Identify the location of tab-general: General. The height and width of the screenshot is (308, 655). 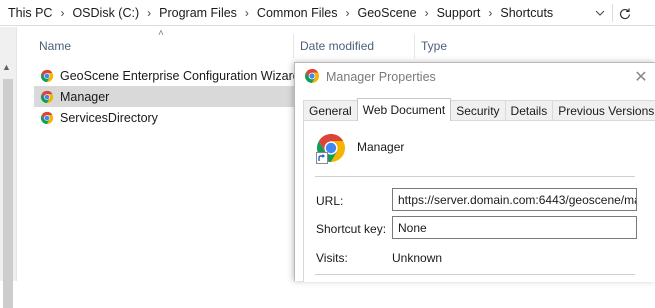
(330, 110).